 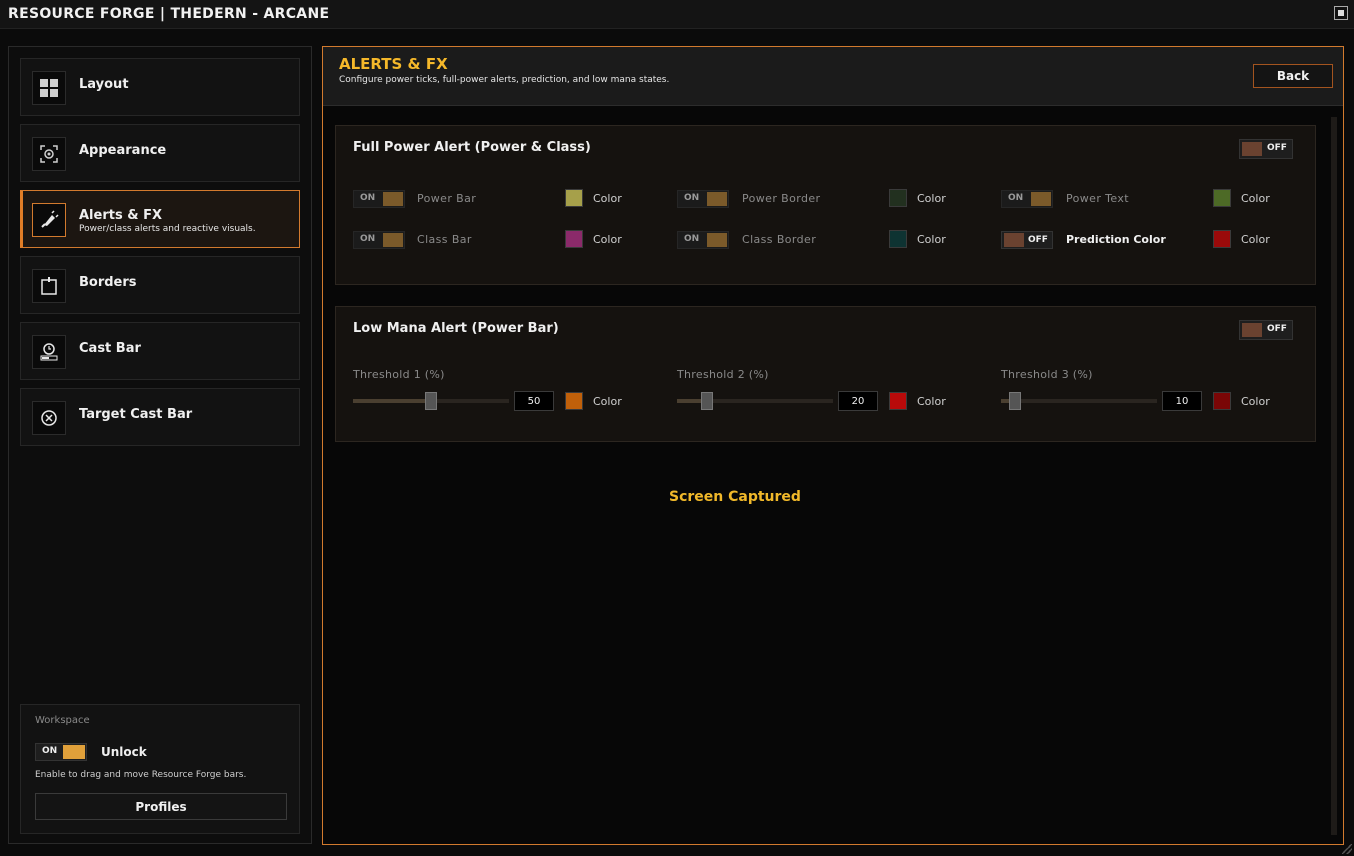 I want to click on page-title: ALERTS & FX, so click(x=393, y=64).